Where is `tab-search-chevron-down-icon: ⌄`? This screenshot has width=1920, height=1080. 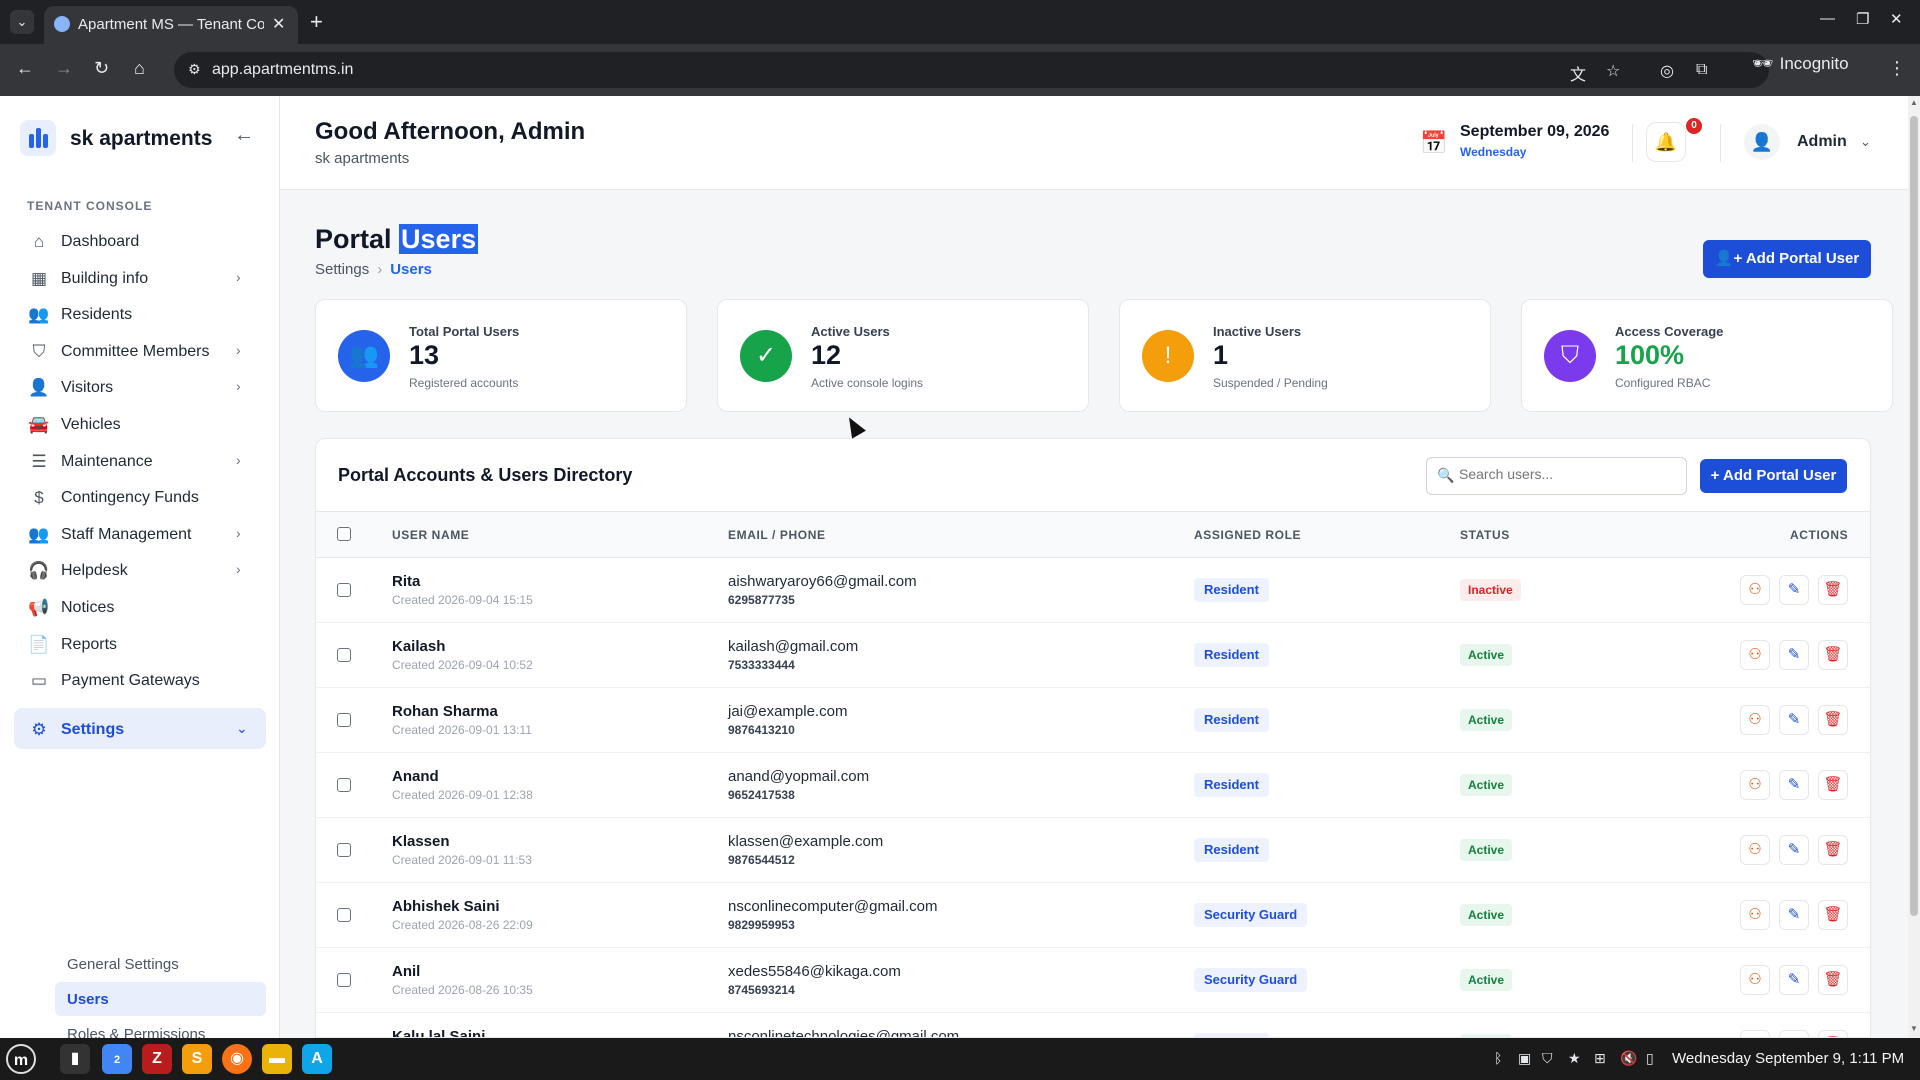 tab-search-chevron-down-icon: ⌄ is located at coordinates (22, 22).